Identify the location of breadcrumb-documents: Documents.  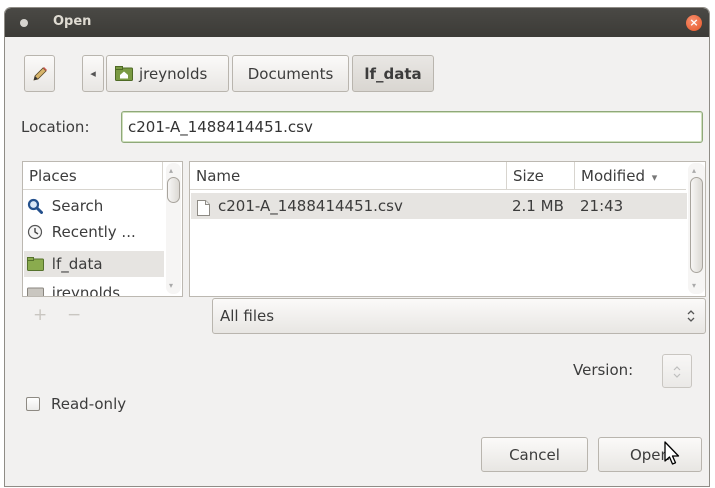
(290, 73).